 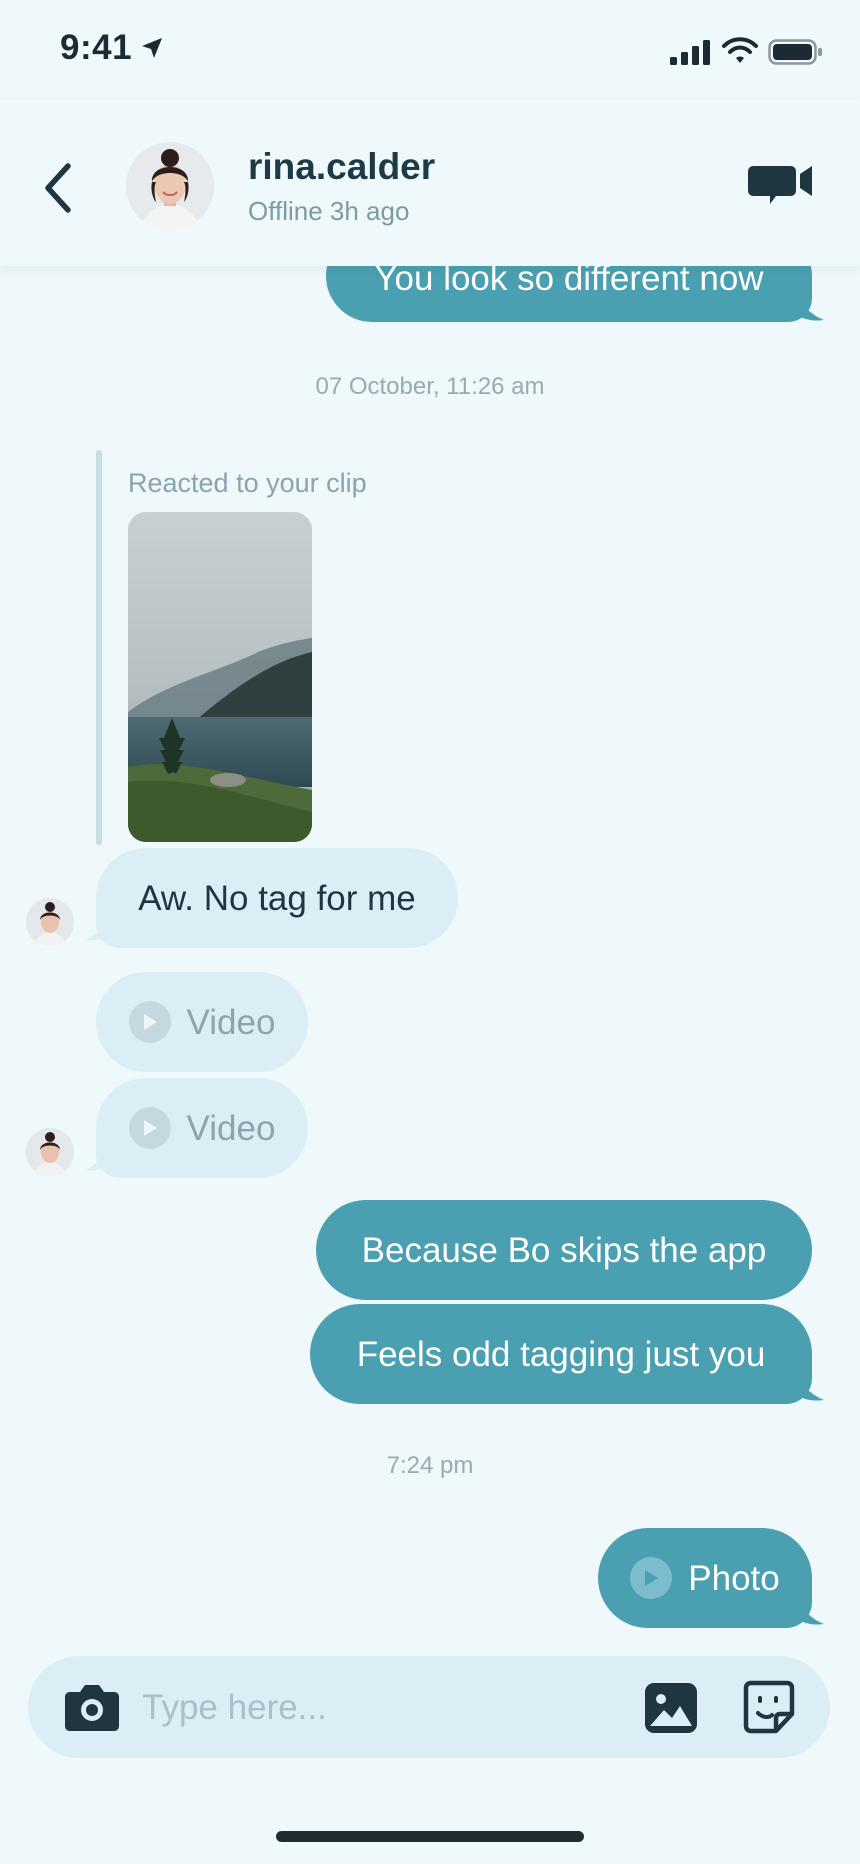 I want to click on reaction-label: Reacted to your clip, so click(x=247, y=483).